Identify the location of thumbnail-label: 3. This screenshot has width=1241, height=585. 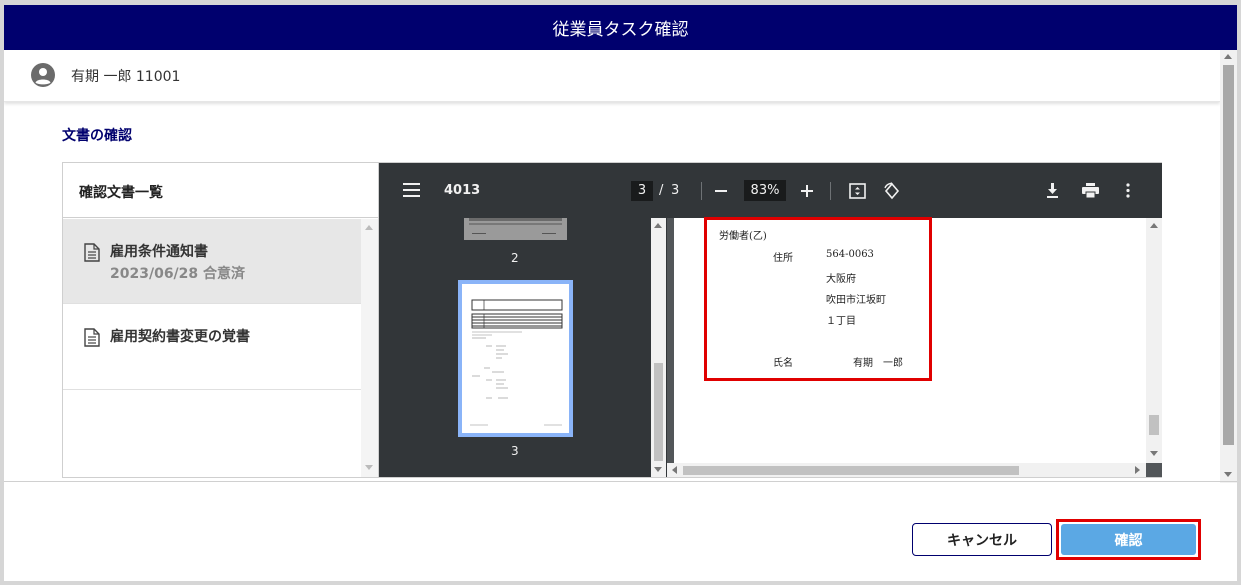
(515, 451).